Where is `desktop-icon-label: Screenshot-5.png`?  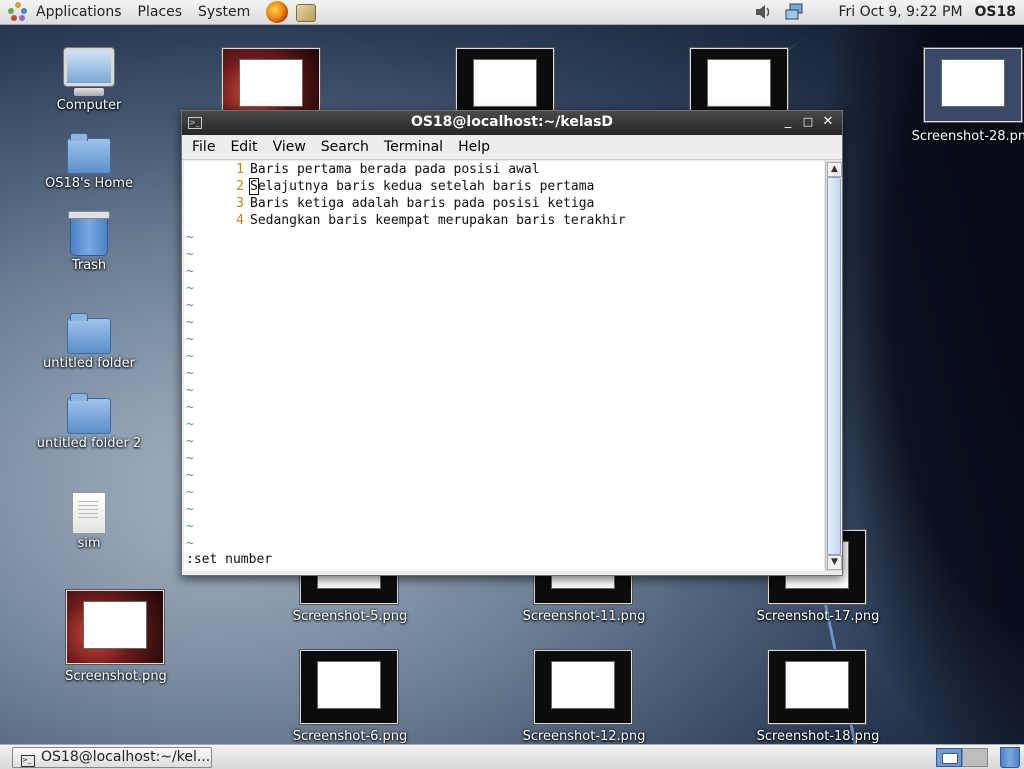
desktop-icon-label: Screenshot-5.png is located at coordinates (350, 616).